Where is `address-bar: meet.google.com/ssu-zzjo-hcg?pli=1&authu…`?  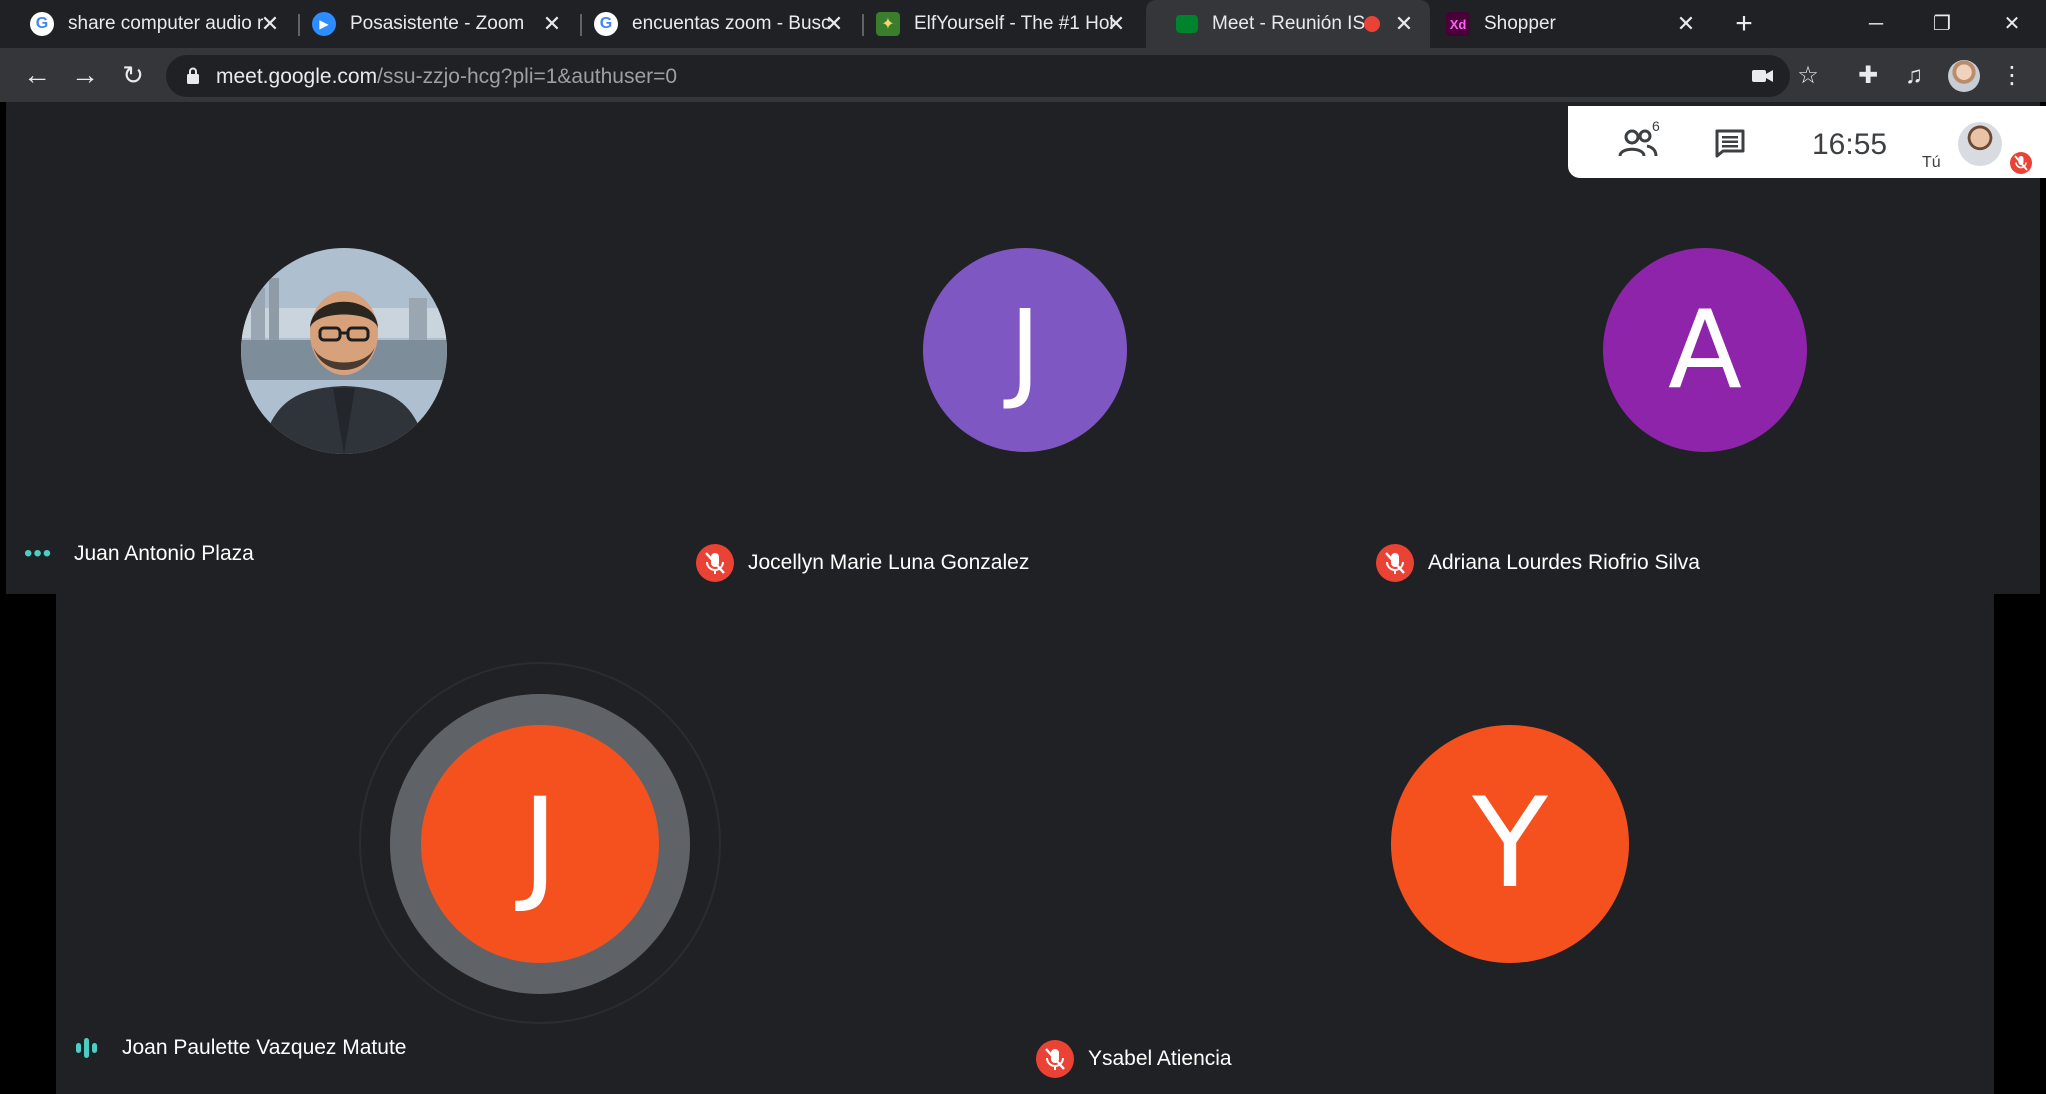
address-bar: meet.google.com/ssu-zzjo-hcg?pli=1&authu… is located at coordinates (978, 76).